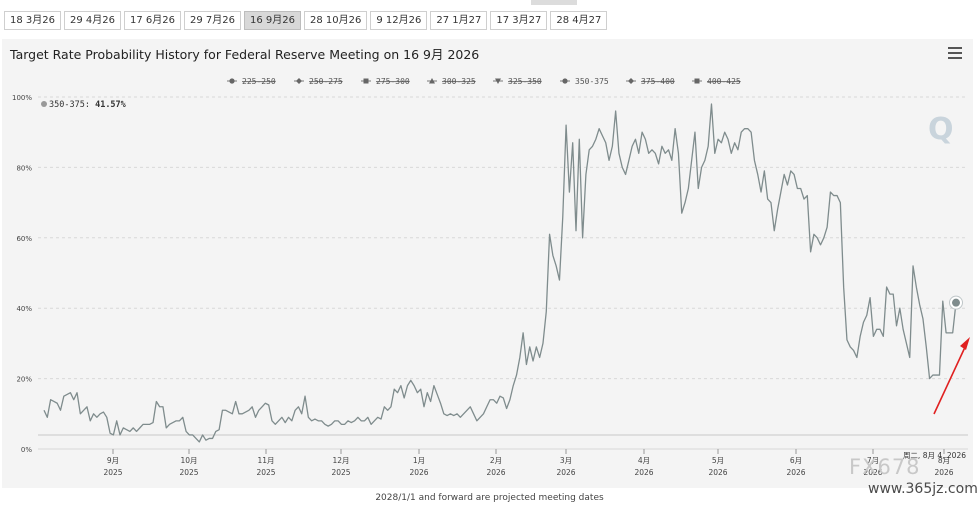 This screenshot has width=979, height=505. I want to click on legend-item-225-250: 225-250, so click(259, 81).